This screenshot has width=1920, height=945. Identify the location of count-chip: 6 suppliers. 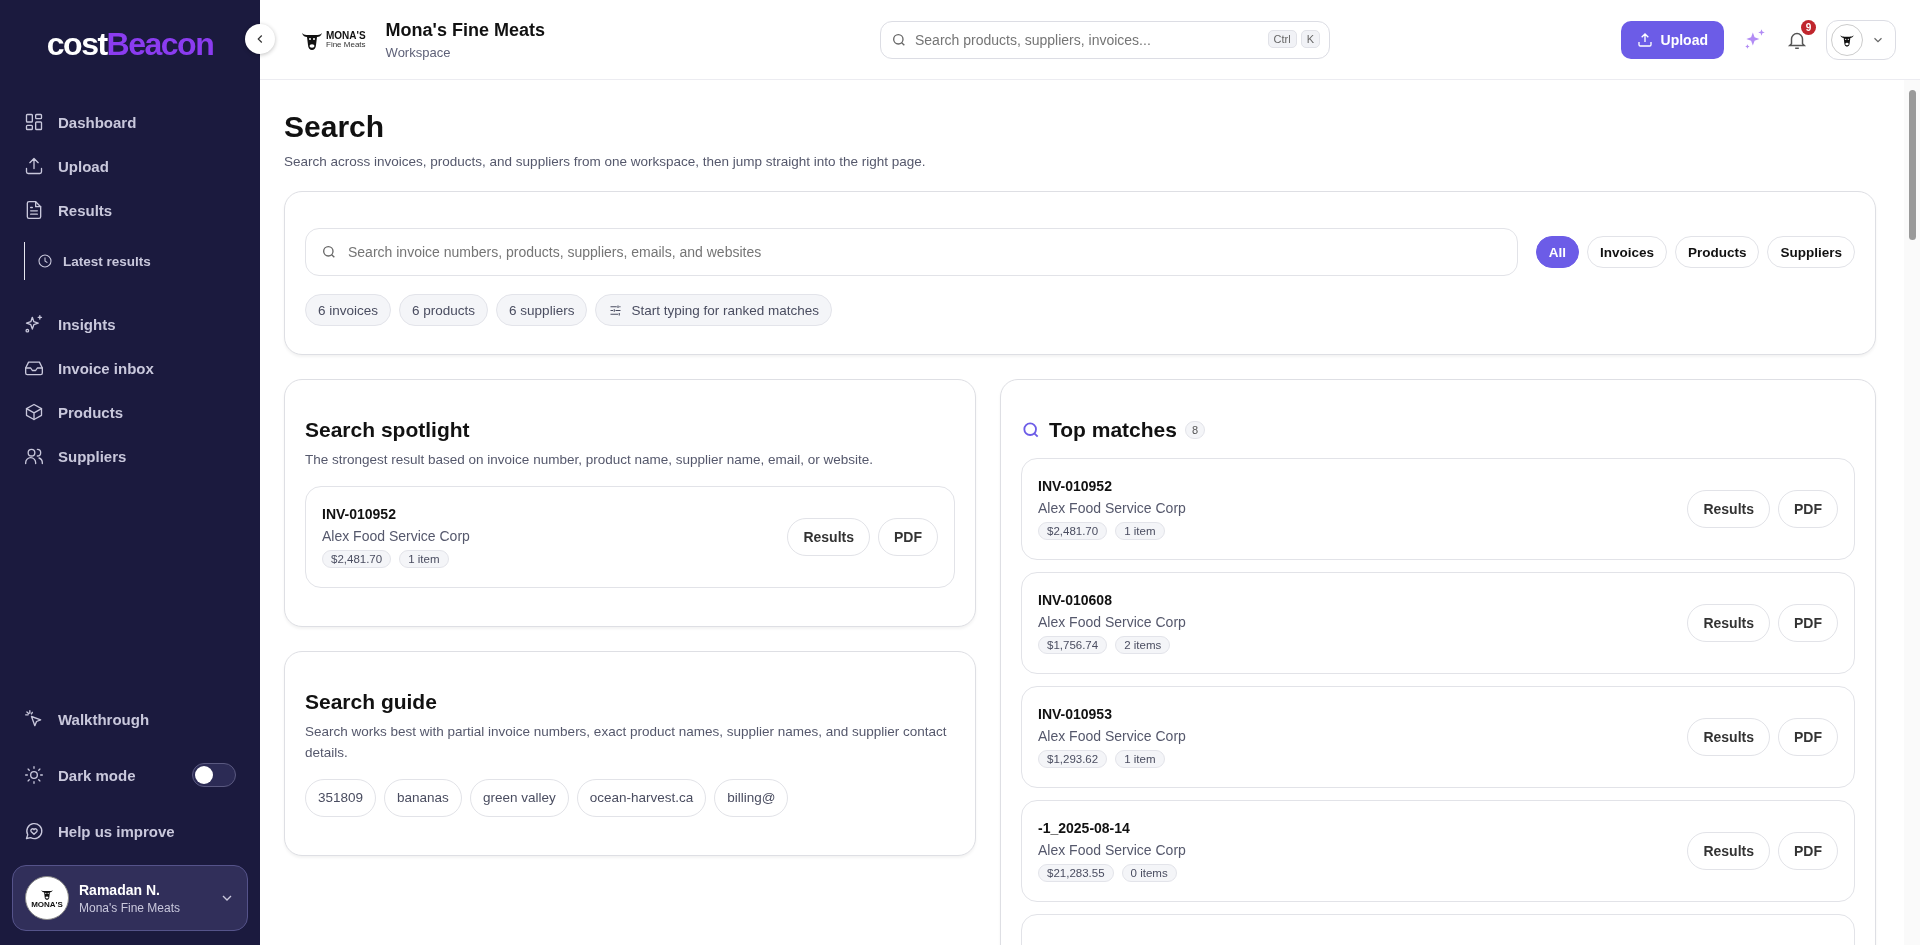
(542, 310).